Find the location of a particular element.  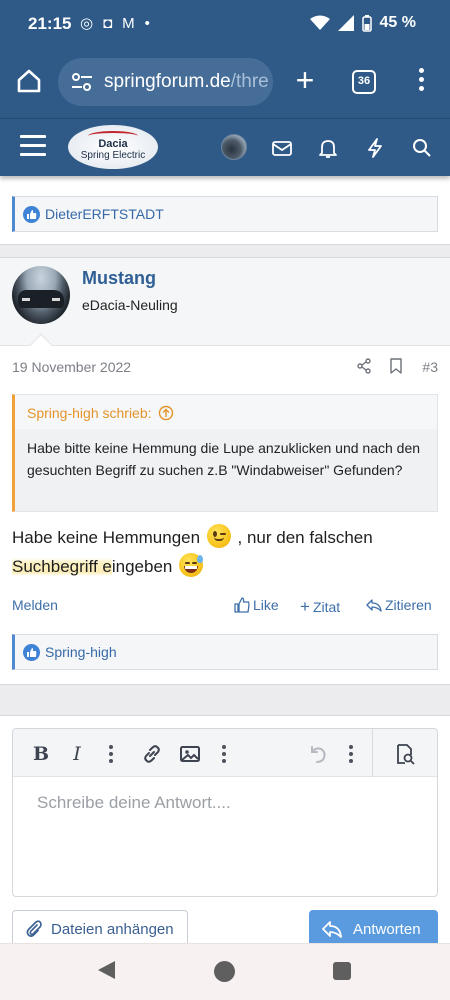

browser-toolbar: springforum.de/thre + 36 is located at coordinates (225, 83).